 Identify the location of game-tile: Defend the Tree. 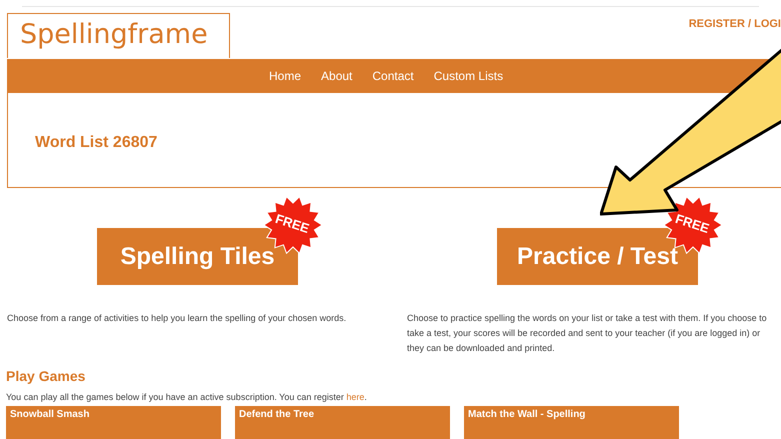
(342, 422).